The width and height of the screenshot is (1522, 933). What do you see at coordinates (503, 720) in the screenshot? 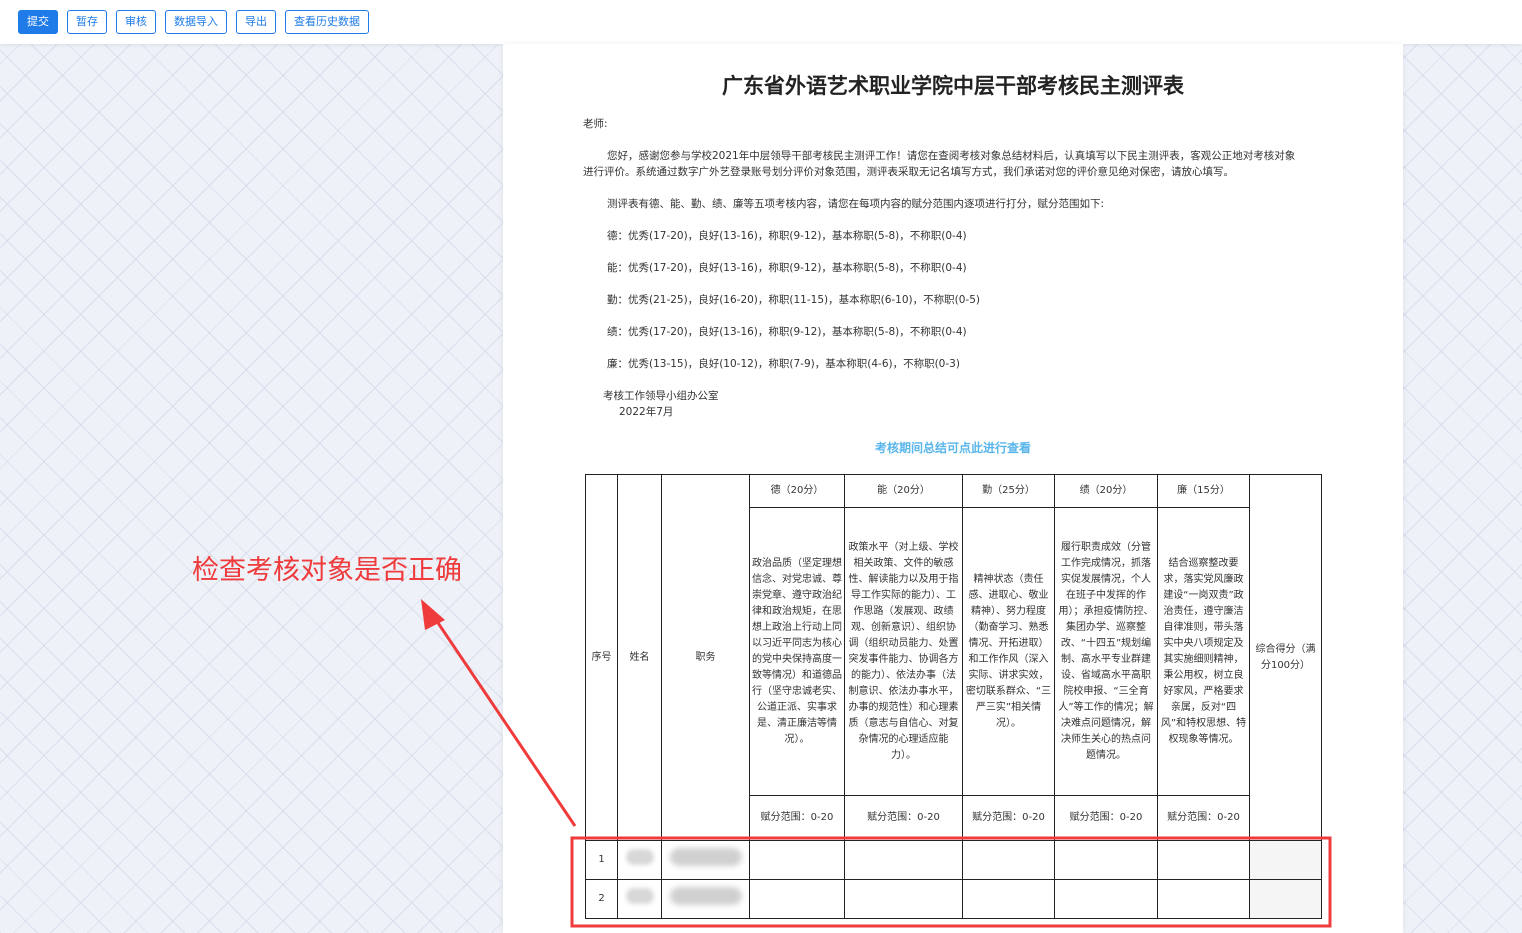
I see `annotation-arrow-shaft` at bounding box center [503, 720].